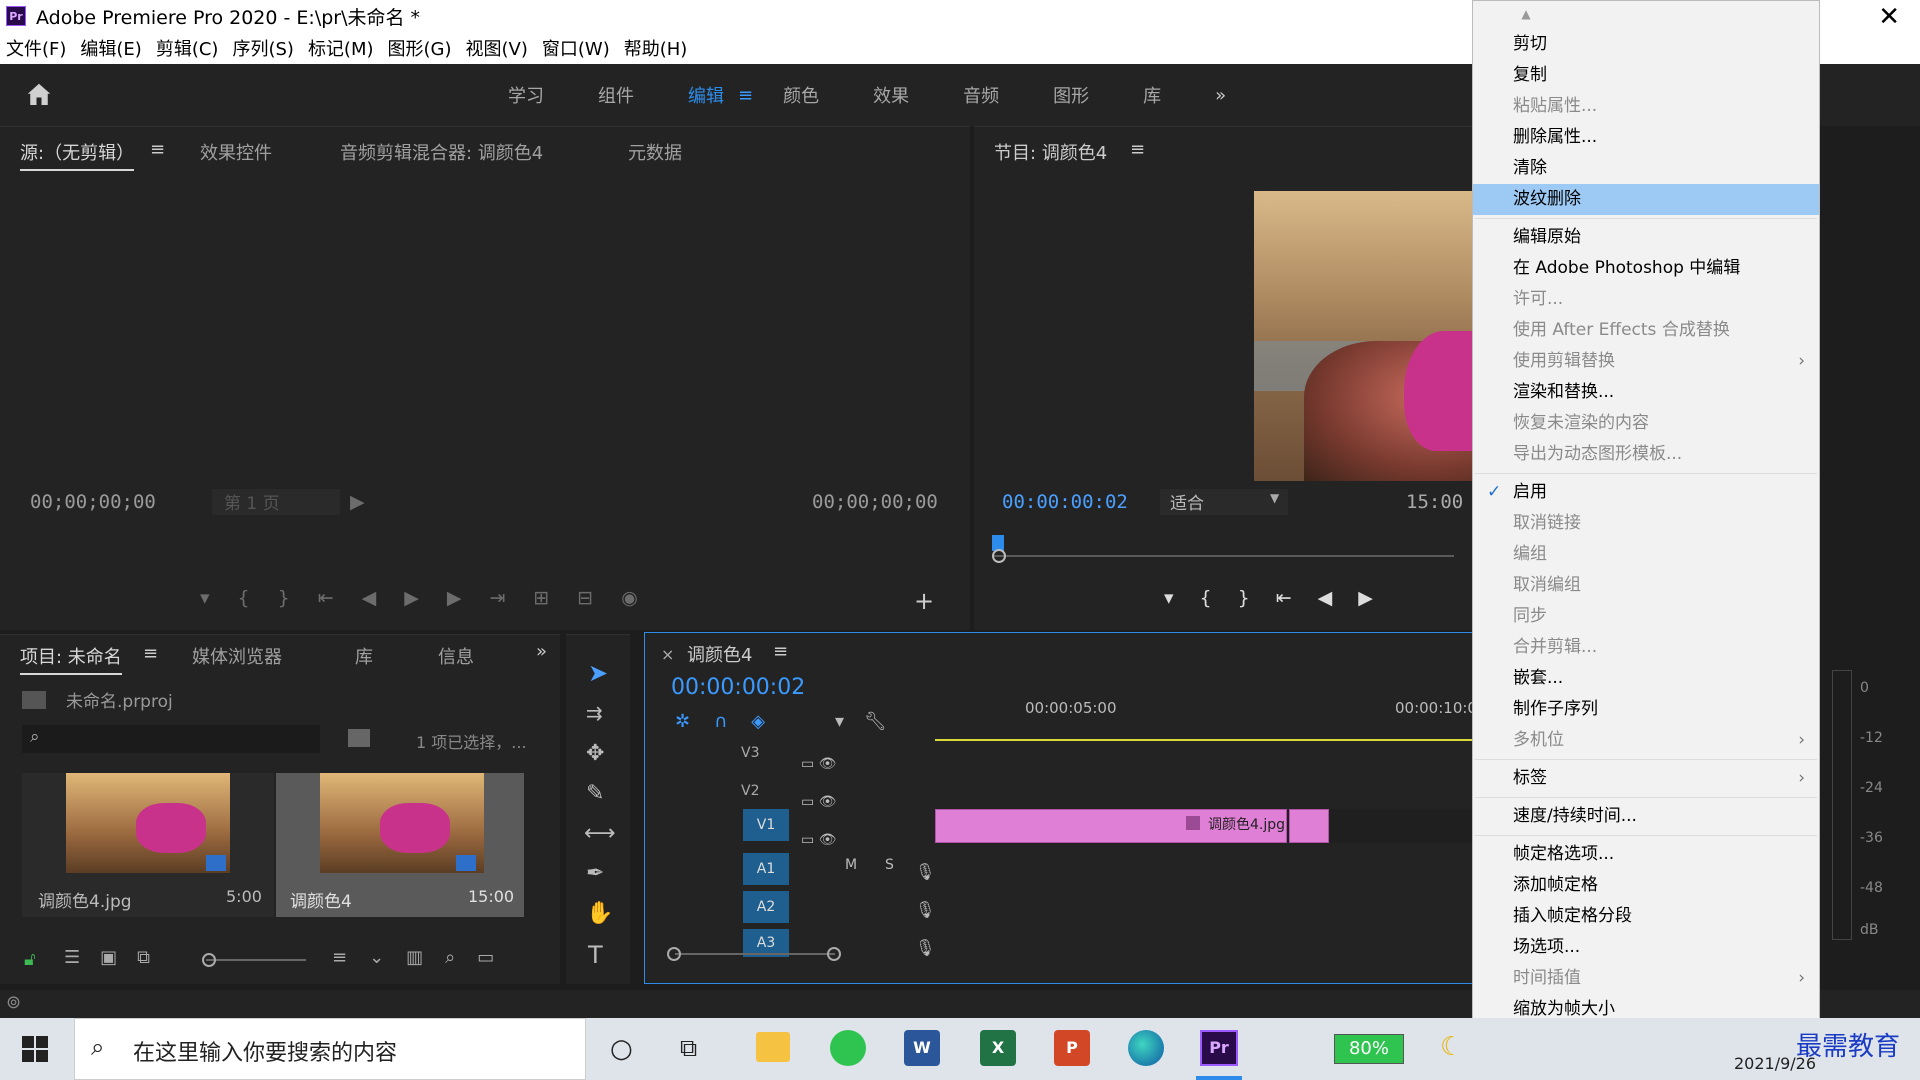 This screenshot has width=1920, height=1080. What do you see at coordinates (330, 1049) in the screenshot?
I see `taskbar-search-box: ⌕ 在这里输入你要搜索的内容` at bounding box center [330, 1049].